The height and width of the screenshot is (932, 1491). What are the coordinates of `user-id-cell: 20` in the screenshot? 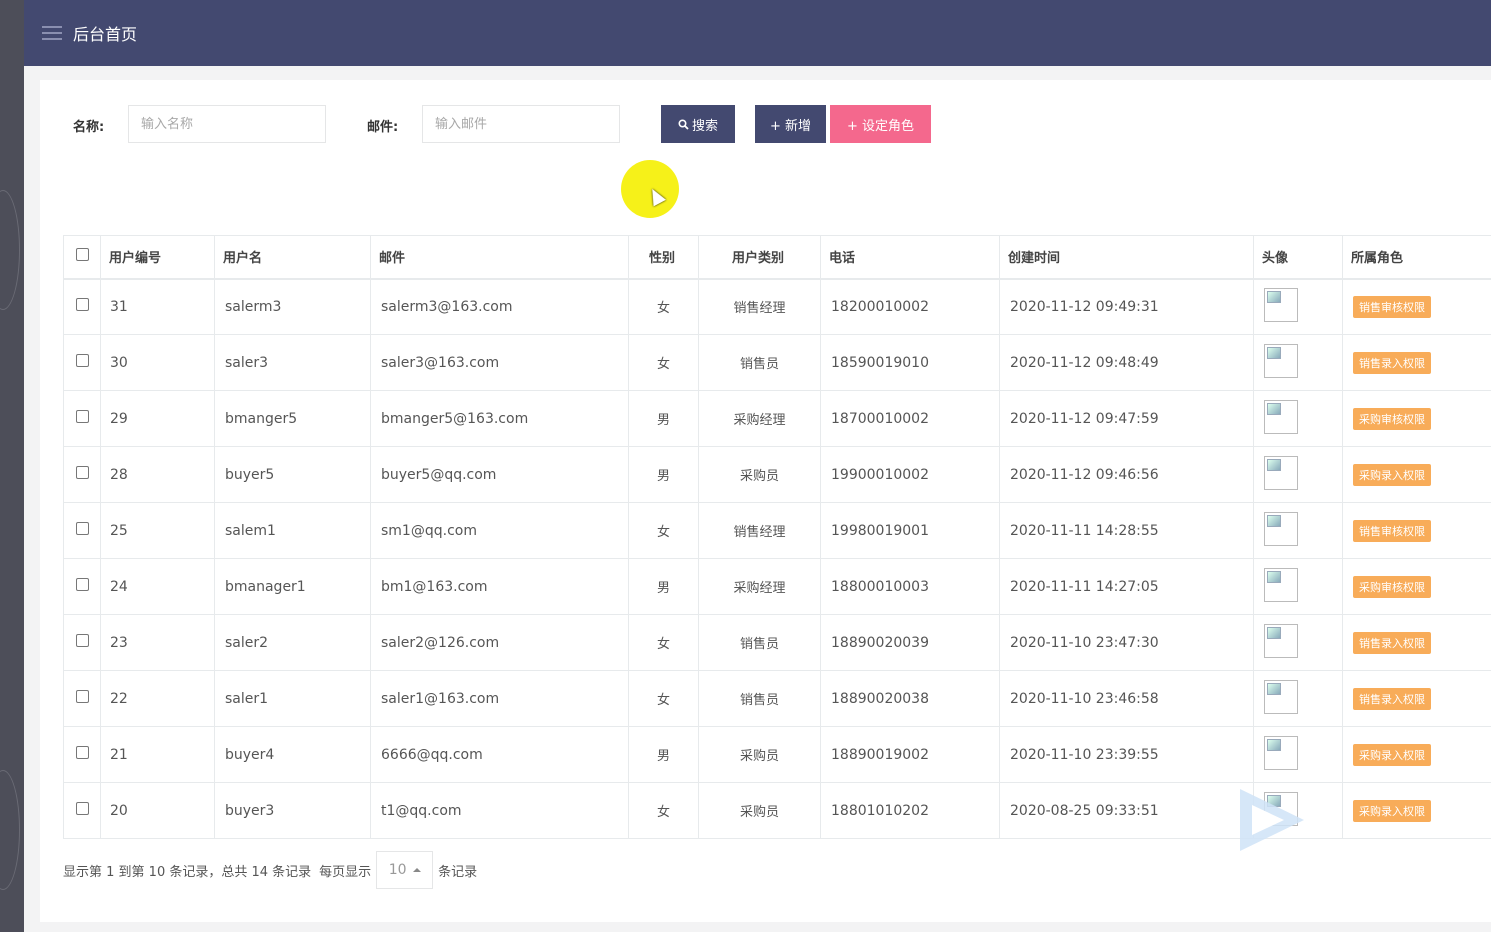 It's located at (157, 810).